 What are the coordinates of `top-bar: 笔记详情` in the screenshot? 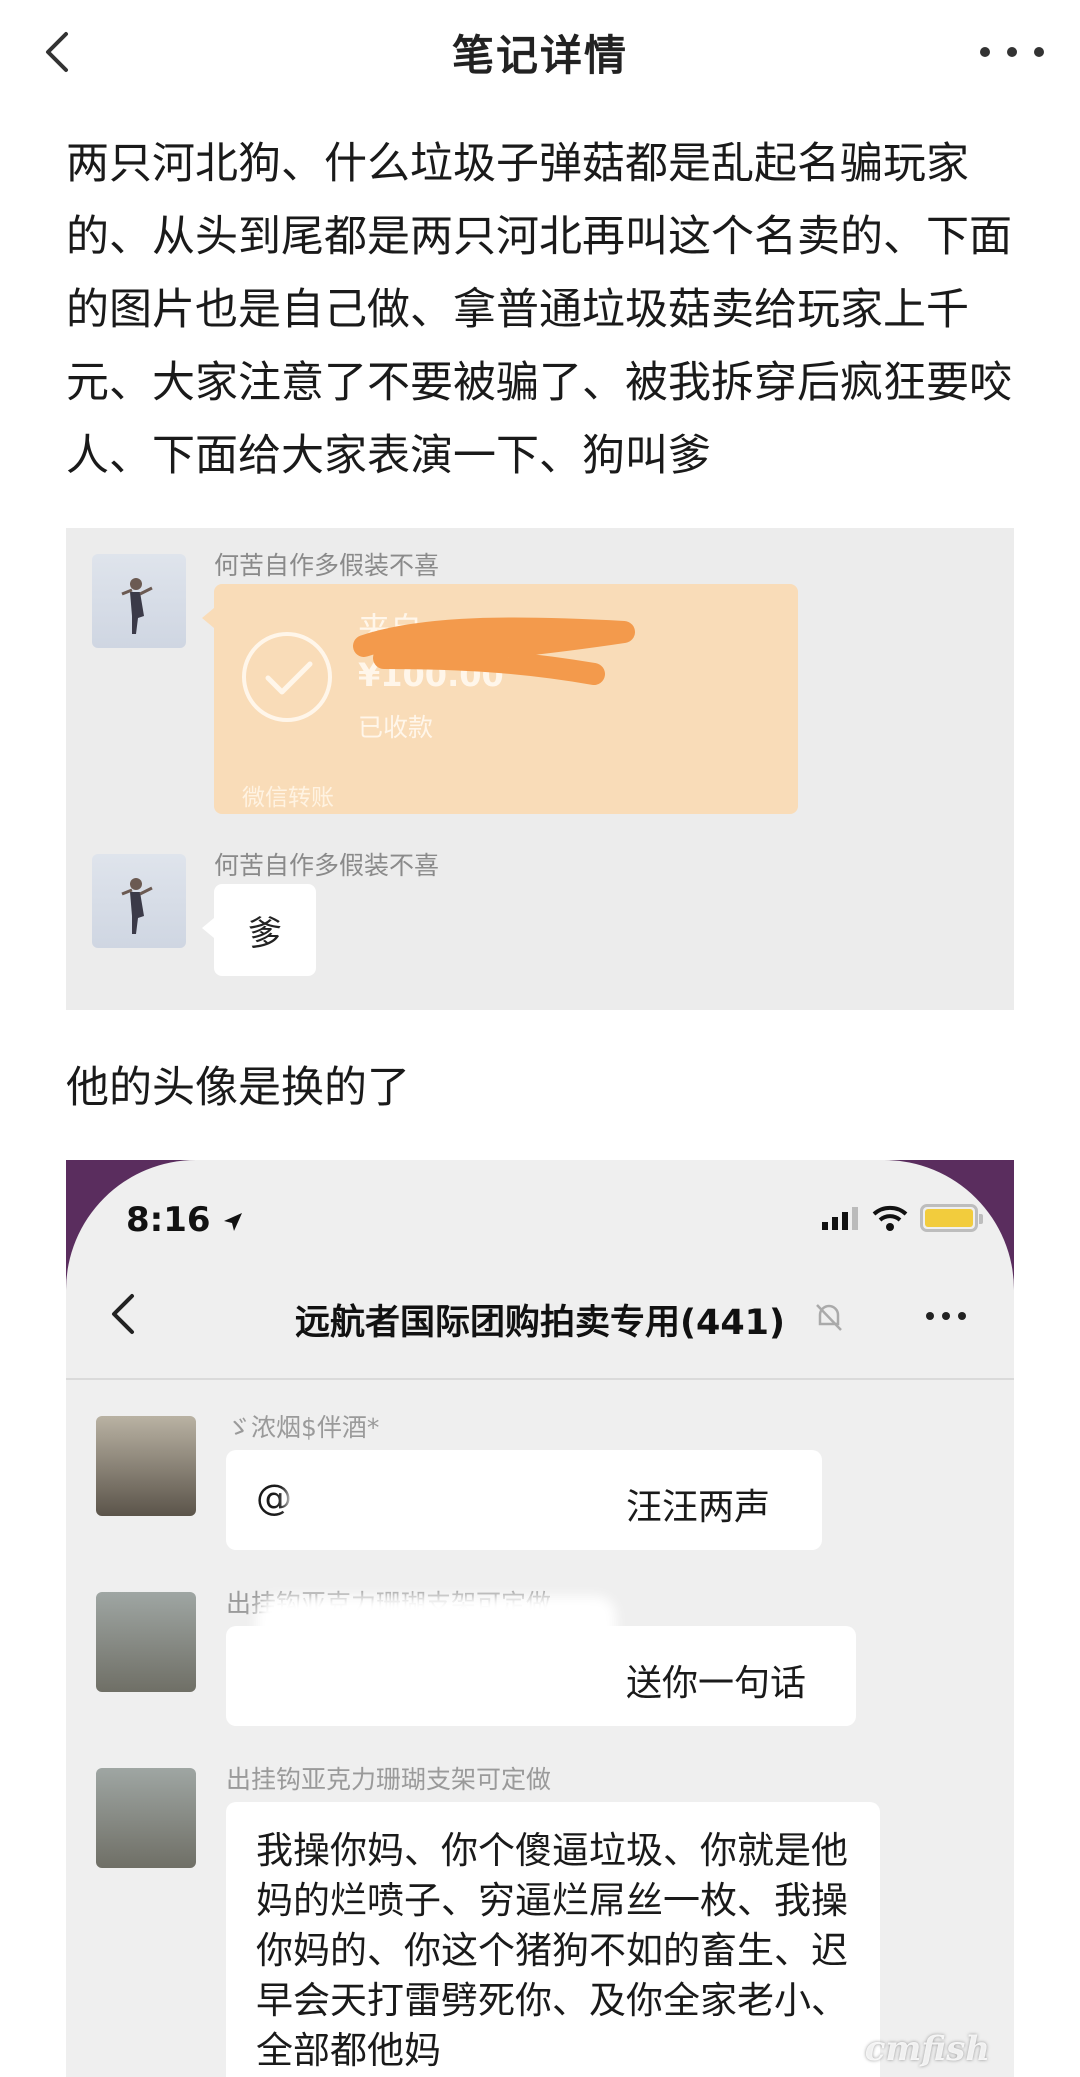 It's located at (540, 52).